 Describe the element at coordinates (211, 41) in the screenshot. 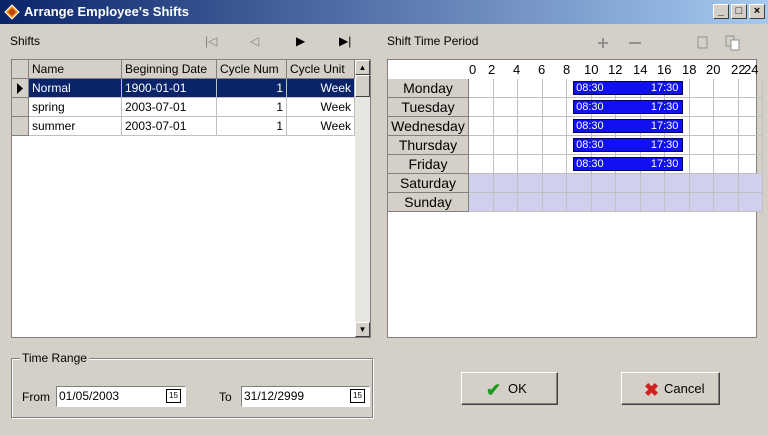

I see `first-record-icon: |◁` at that location.